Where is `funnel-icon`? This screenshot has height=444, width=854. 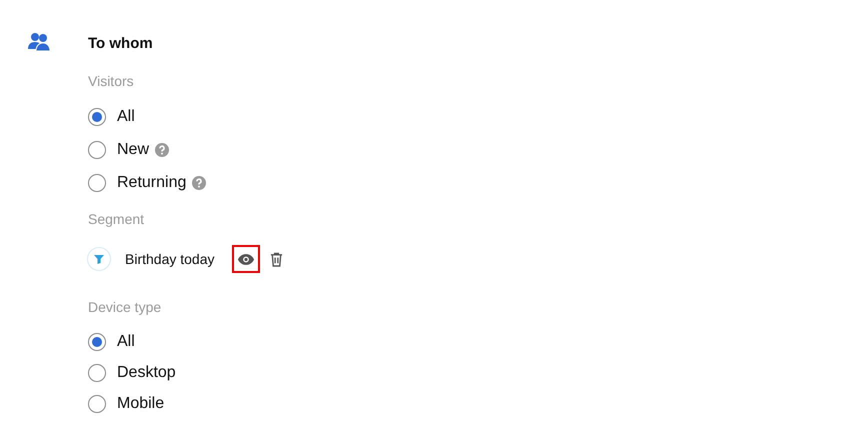
funnel-icon is located at coordinates (99, 259).